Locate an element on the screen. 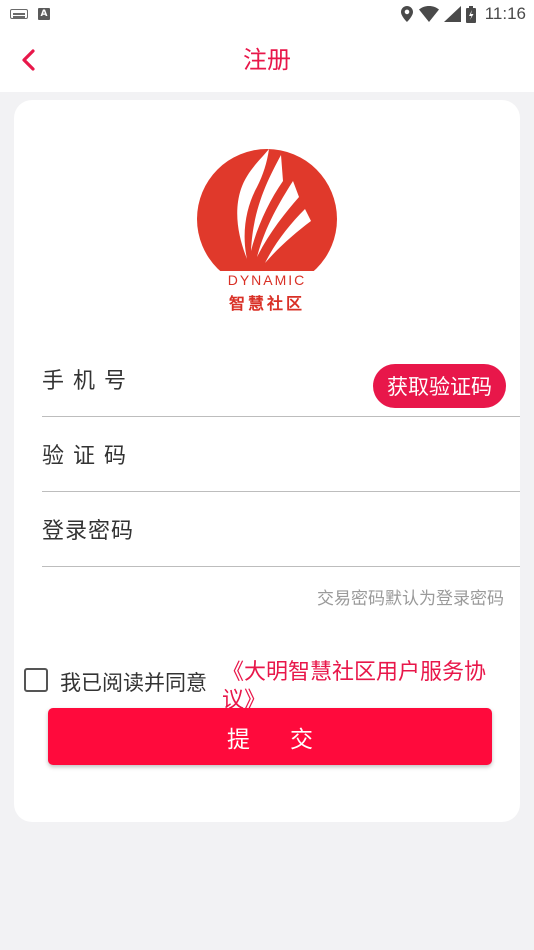 This screenshot has height=950, width=534. phone-field: 手 机 号 获取验证码 is located at coordinates (281, 379).